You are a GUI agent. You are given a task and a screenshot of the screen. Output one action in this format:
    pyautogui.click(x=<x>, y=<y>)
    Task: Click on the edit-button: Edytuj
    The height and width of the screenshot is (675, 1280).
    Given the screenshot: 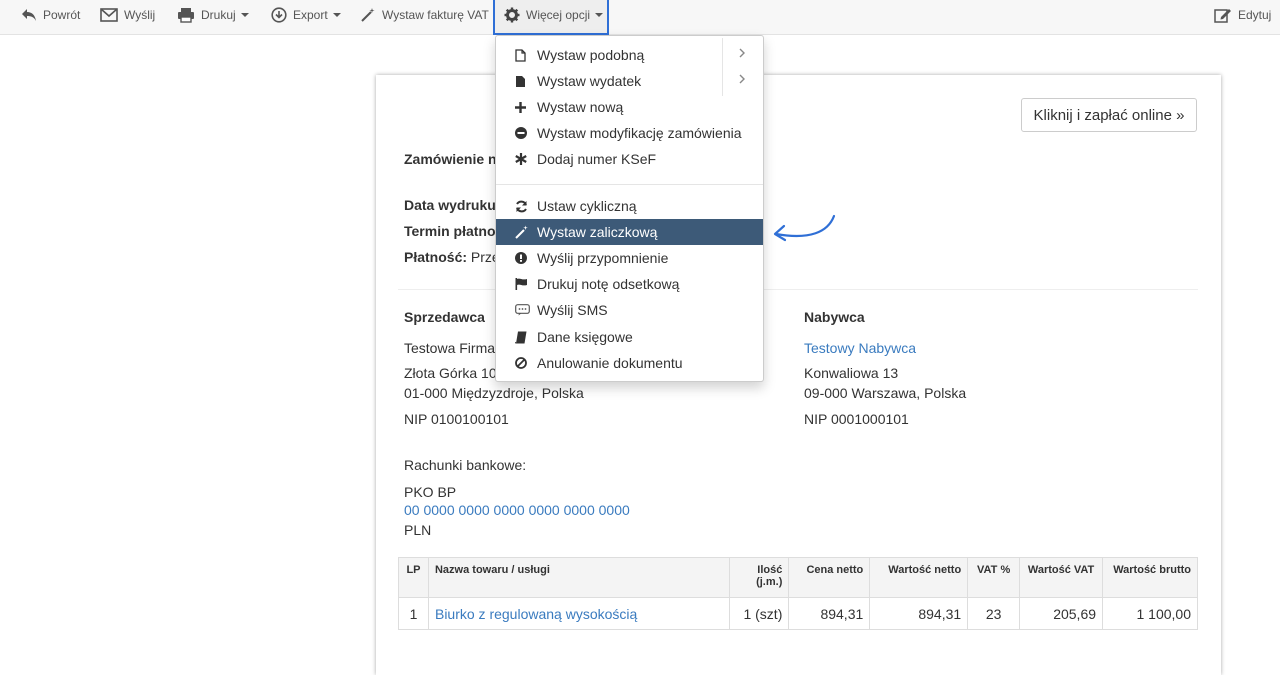 What is the action you would take?
    pyautogui.click(x=1242, y=15)
    